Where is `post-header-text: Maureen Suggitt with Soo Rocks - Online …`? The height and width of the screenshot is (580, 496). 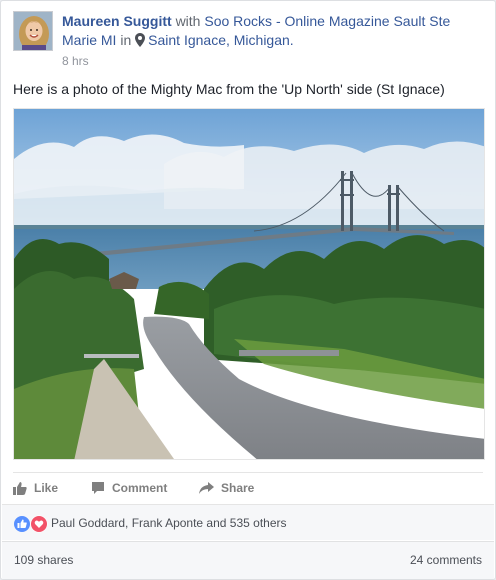
post-header-text: Maureen Suggitt with Soo Rocks - Online … is located at coordinates (272, 31).